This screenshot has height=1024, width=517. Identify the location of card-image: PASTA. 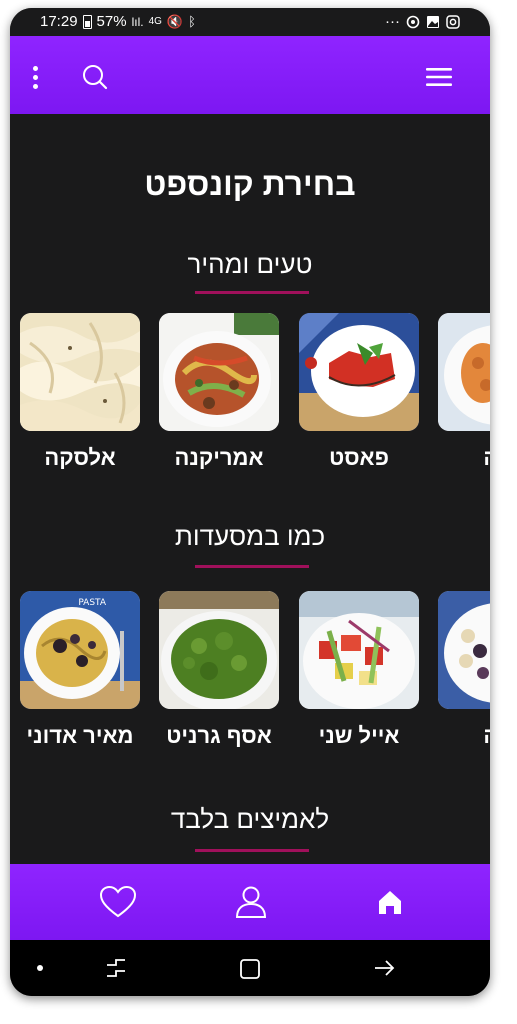
(80, 650).